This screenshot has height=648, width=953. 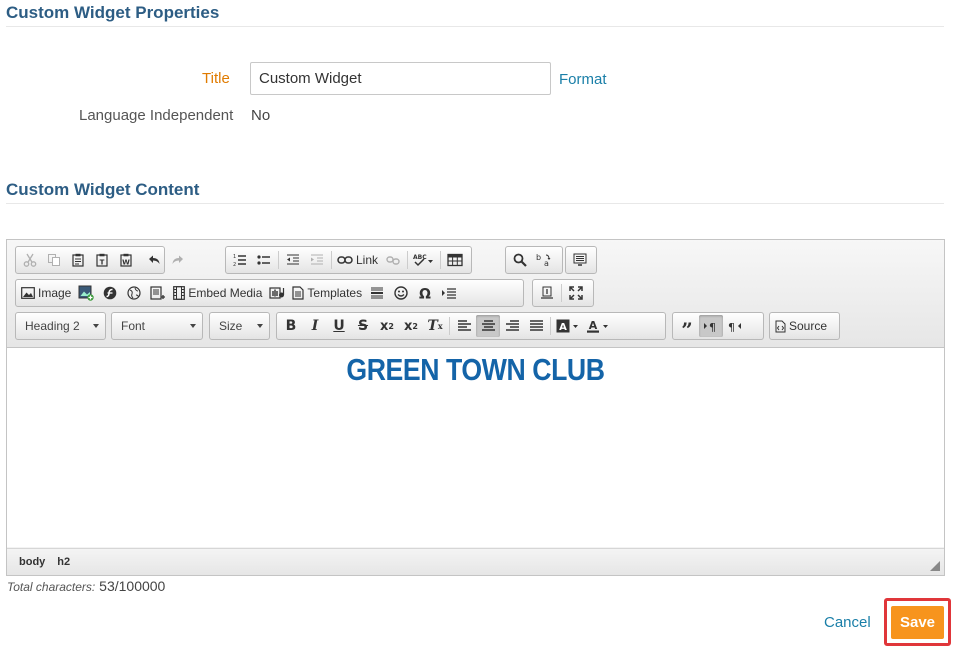 What do you see at coordinates (475, 369) in the screenshot?
I see `content-heading: GREEN TOWN CLUB` at bounding box center [475, 369].